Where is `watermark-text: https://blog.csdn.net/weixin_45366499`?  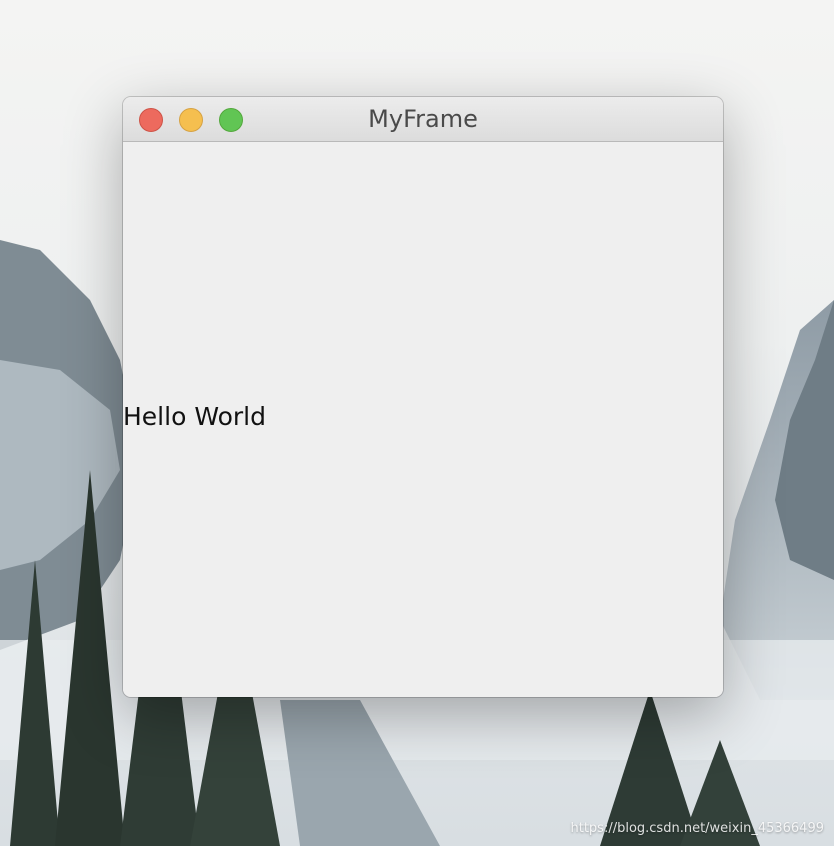 watermark-text: https://blog.csdn.net/weixin_45366499 is located at coordinates (697, 828).